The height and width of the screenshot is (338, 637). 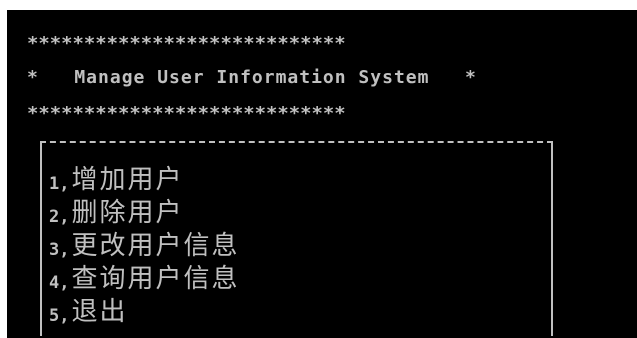 What do you see at coordinates (155, 279) in the screenshot?
I see `menu-item-label: 查询用户信息` at bounding box center [155, 279].